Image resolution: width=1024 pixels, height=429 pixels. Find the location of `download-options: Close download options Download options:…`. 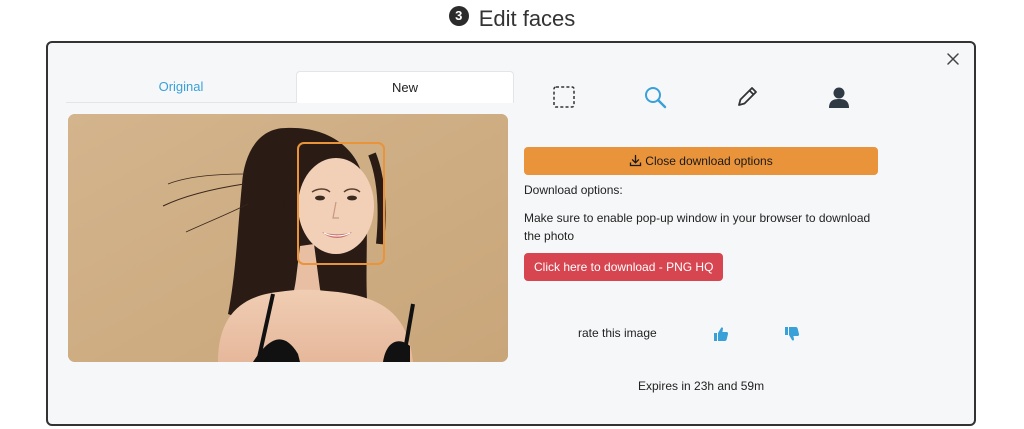

download-options: Close download options Download options:… is located at coordinates (701, 214).